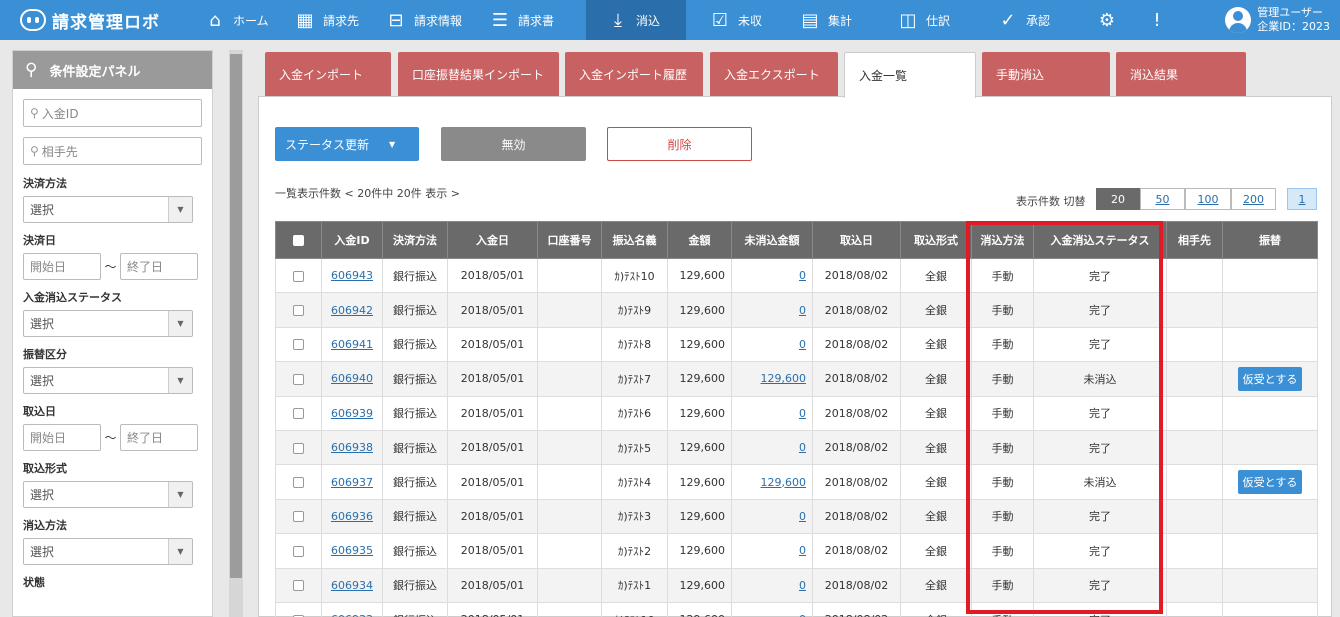  Describe the element at coordinates (112, 70) in the screenshot. I see `condition-panel-header: ⚲ 条件設定パネル` at that location.